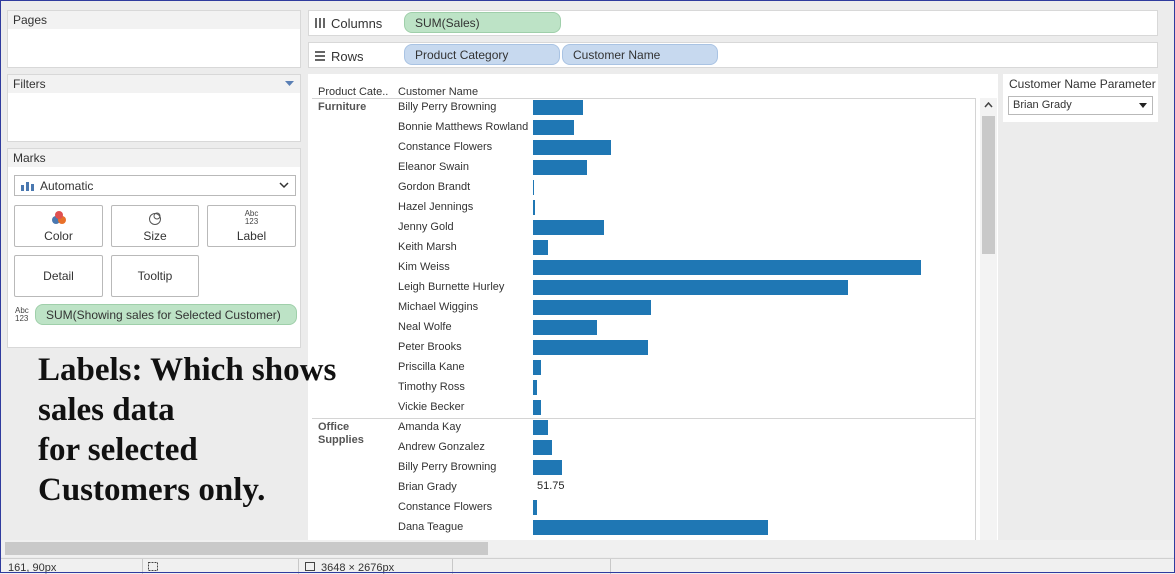  I want to click on customer-label: Neal Wolfe, so click(425, 327).